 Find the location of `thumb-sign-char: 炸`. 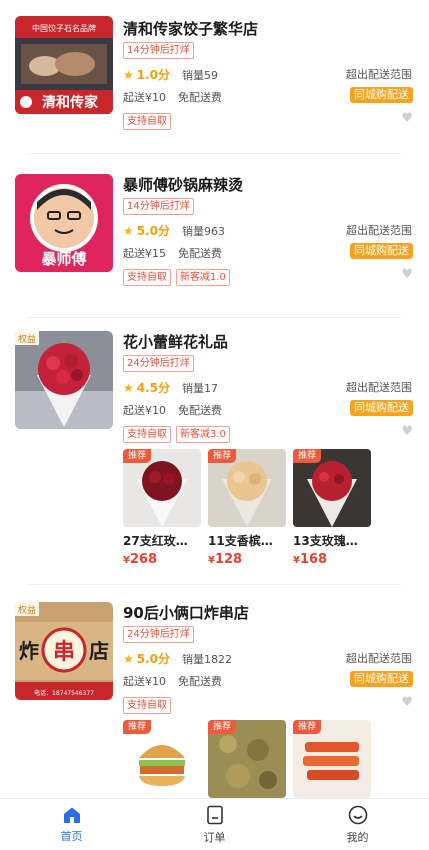

thumb-sign-char: 炸 is located at coordinates (29, 651).